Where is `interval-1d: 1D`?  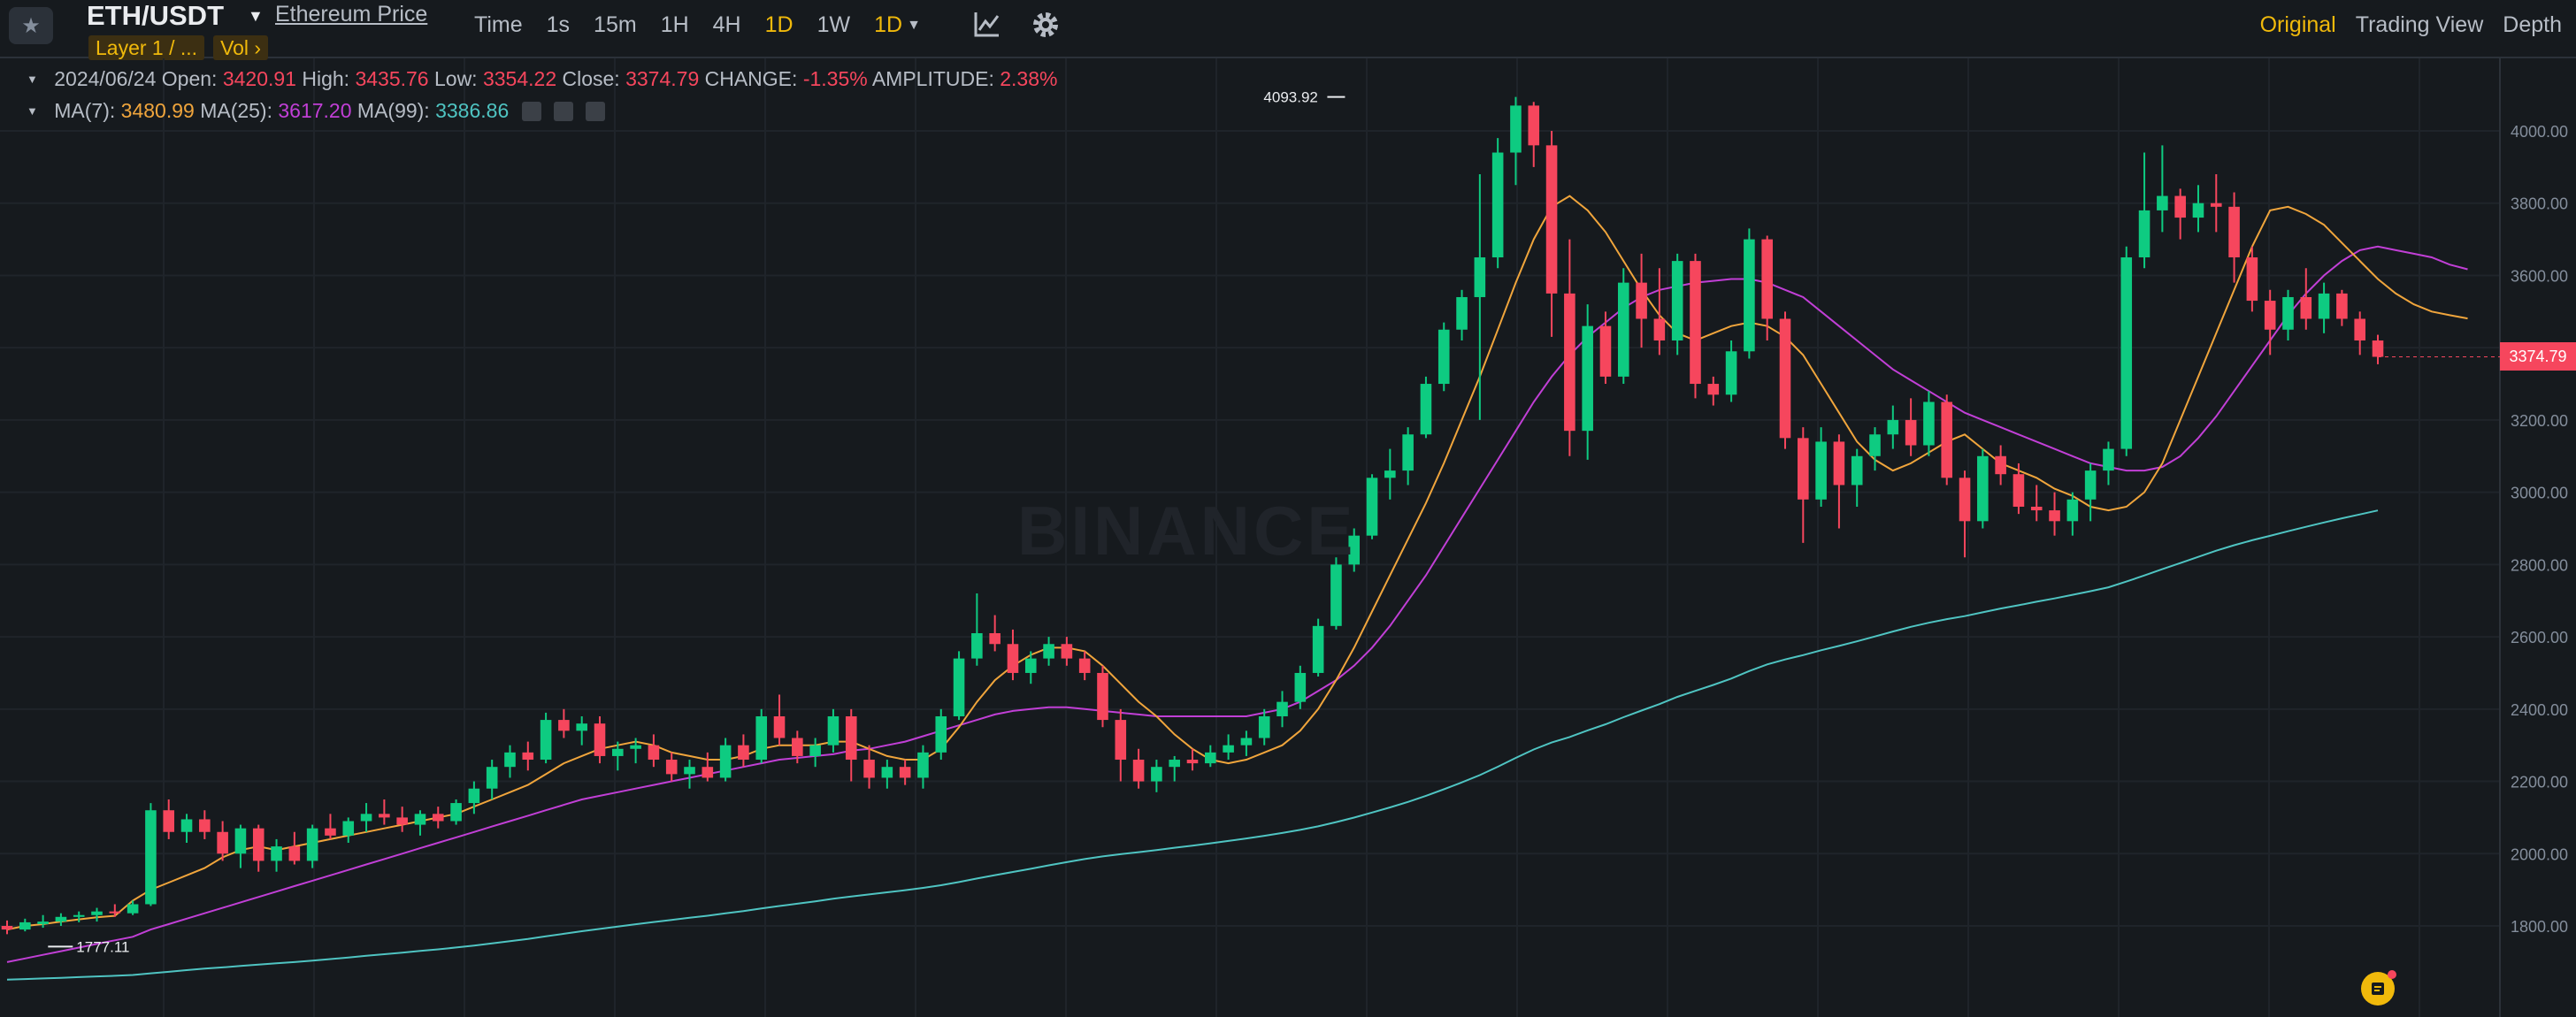
interval-1d: 1D is located at coordinates (779, 25).